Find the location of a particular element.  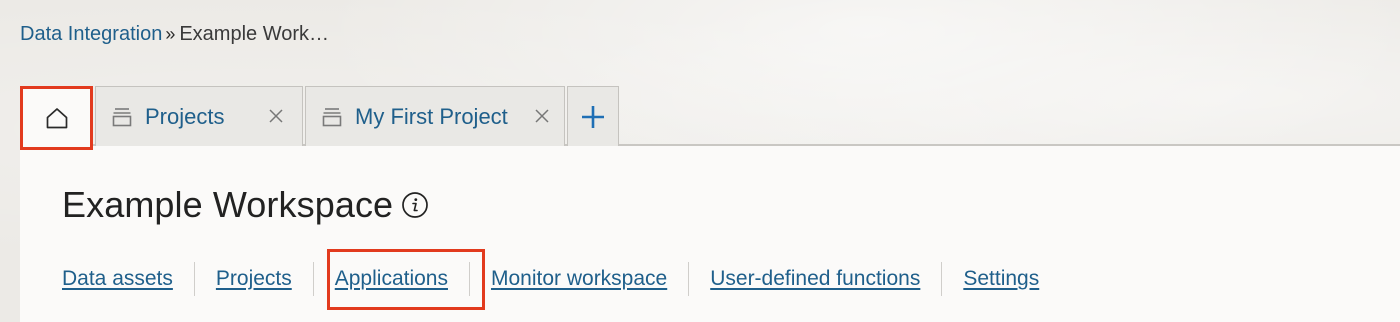

nav-link-settings: Settings is located at coordinates (1001, 279).